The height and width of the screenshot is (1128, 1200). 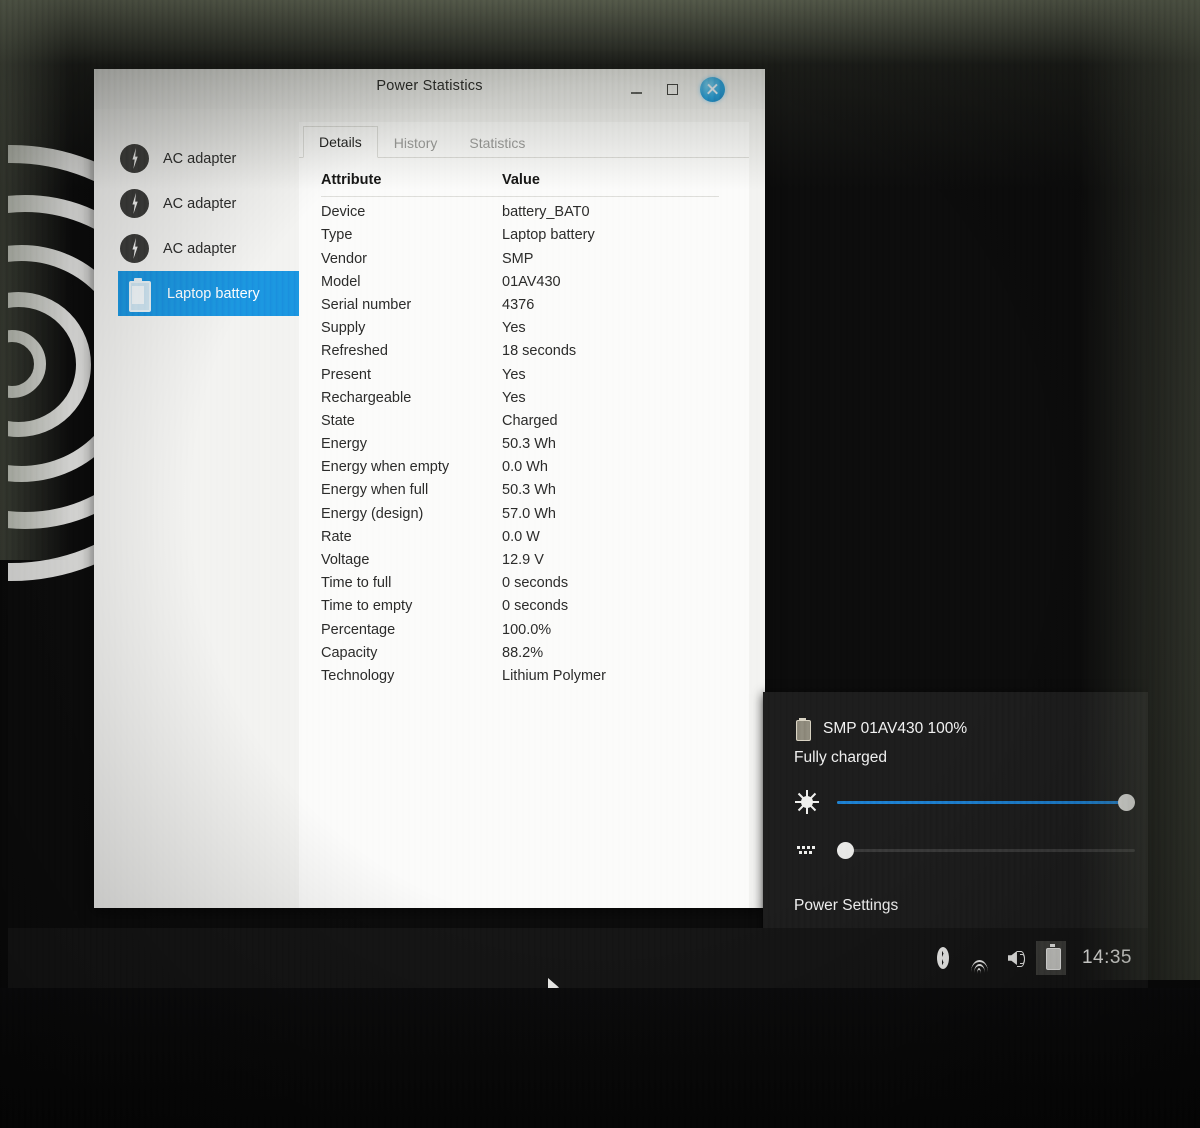 I want to click on attribute-cell: Vendor, so click(x=344, y=258).